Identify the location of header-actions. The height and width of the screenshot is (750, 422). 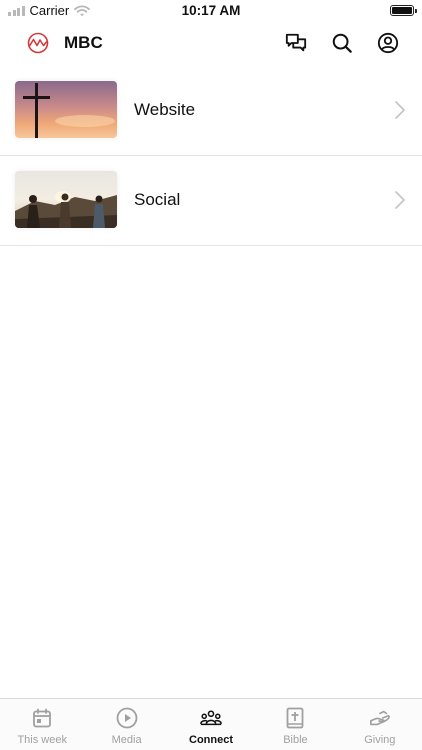
(342, 43).